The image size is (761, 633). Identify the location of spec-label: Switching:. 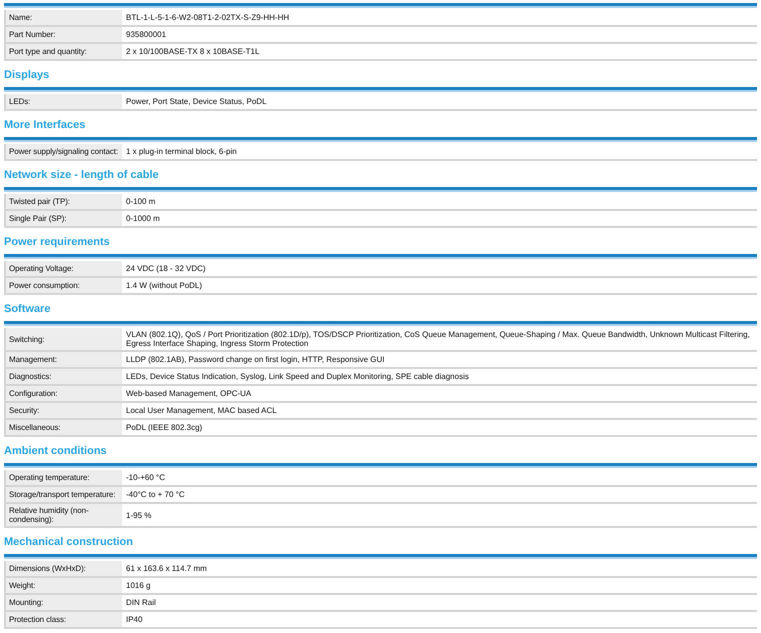
(63, 339).